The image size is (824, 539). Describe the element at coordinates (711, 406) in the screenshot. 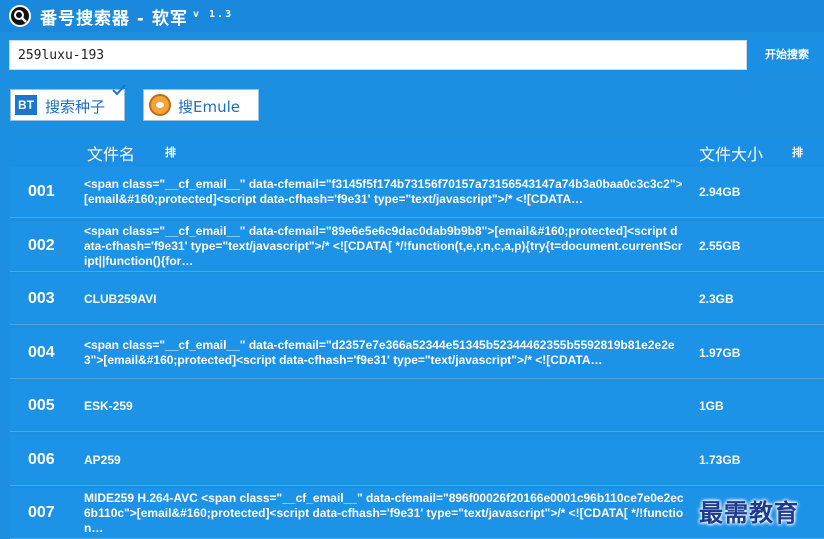

I see `file-size: 1GB` at that location.